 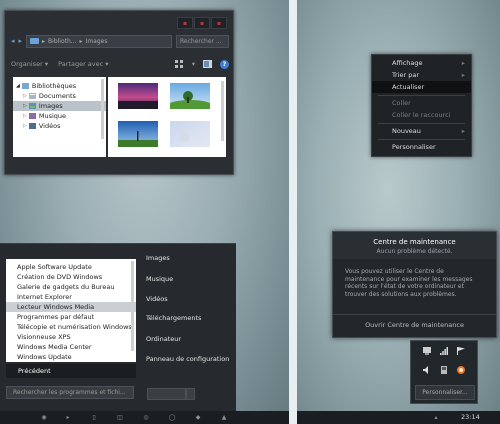 I want to click on organize-button: Organiser ▾, so click(x=29, y=64).